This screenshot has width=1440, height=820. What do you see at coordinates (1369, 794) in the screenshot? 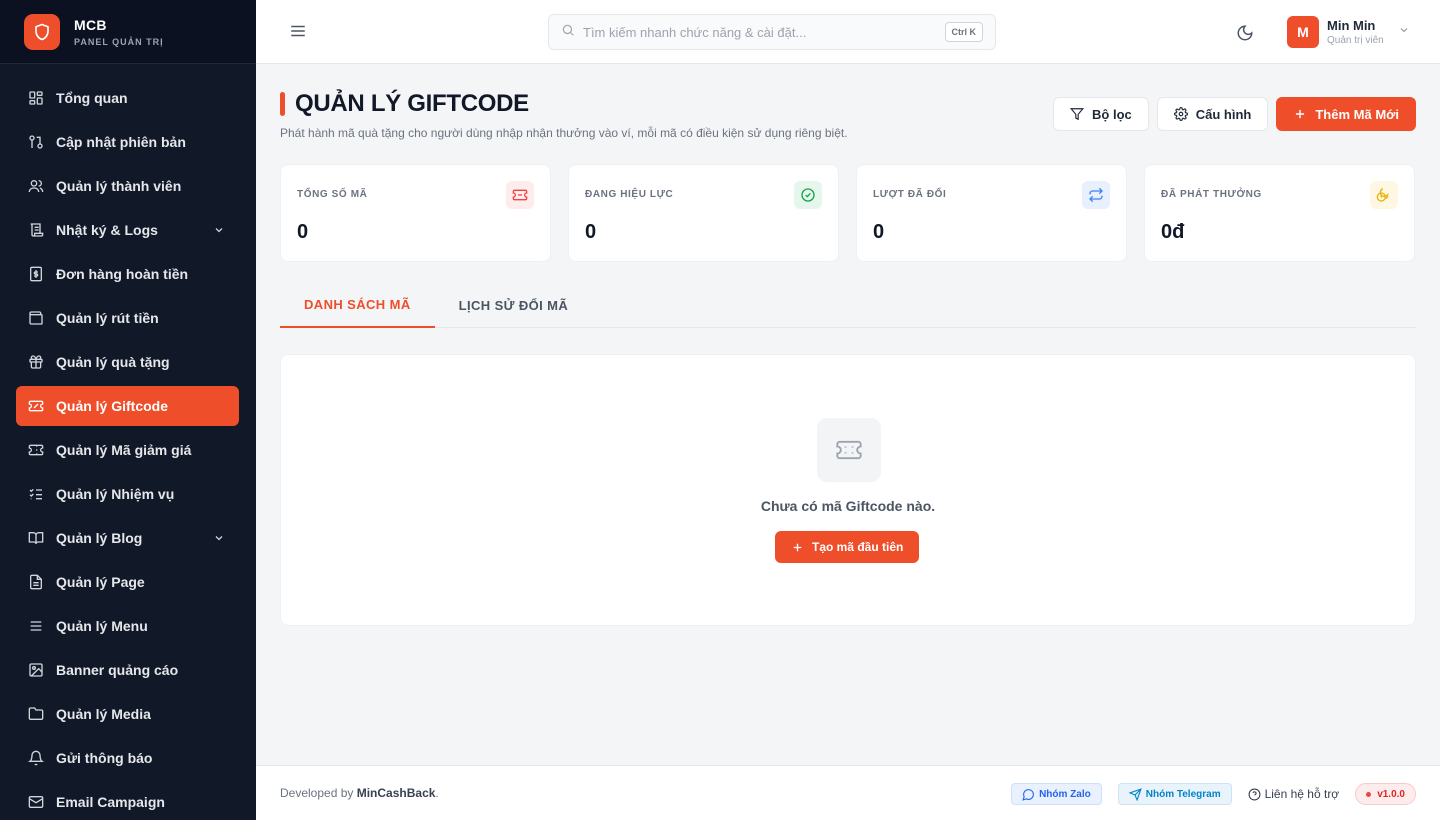
I see `status-dot` at bounding box center [1369, 794].